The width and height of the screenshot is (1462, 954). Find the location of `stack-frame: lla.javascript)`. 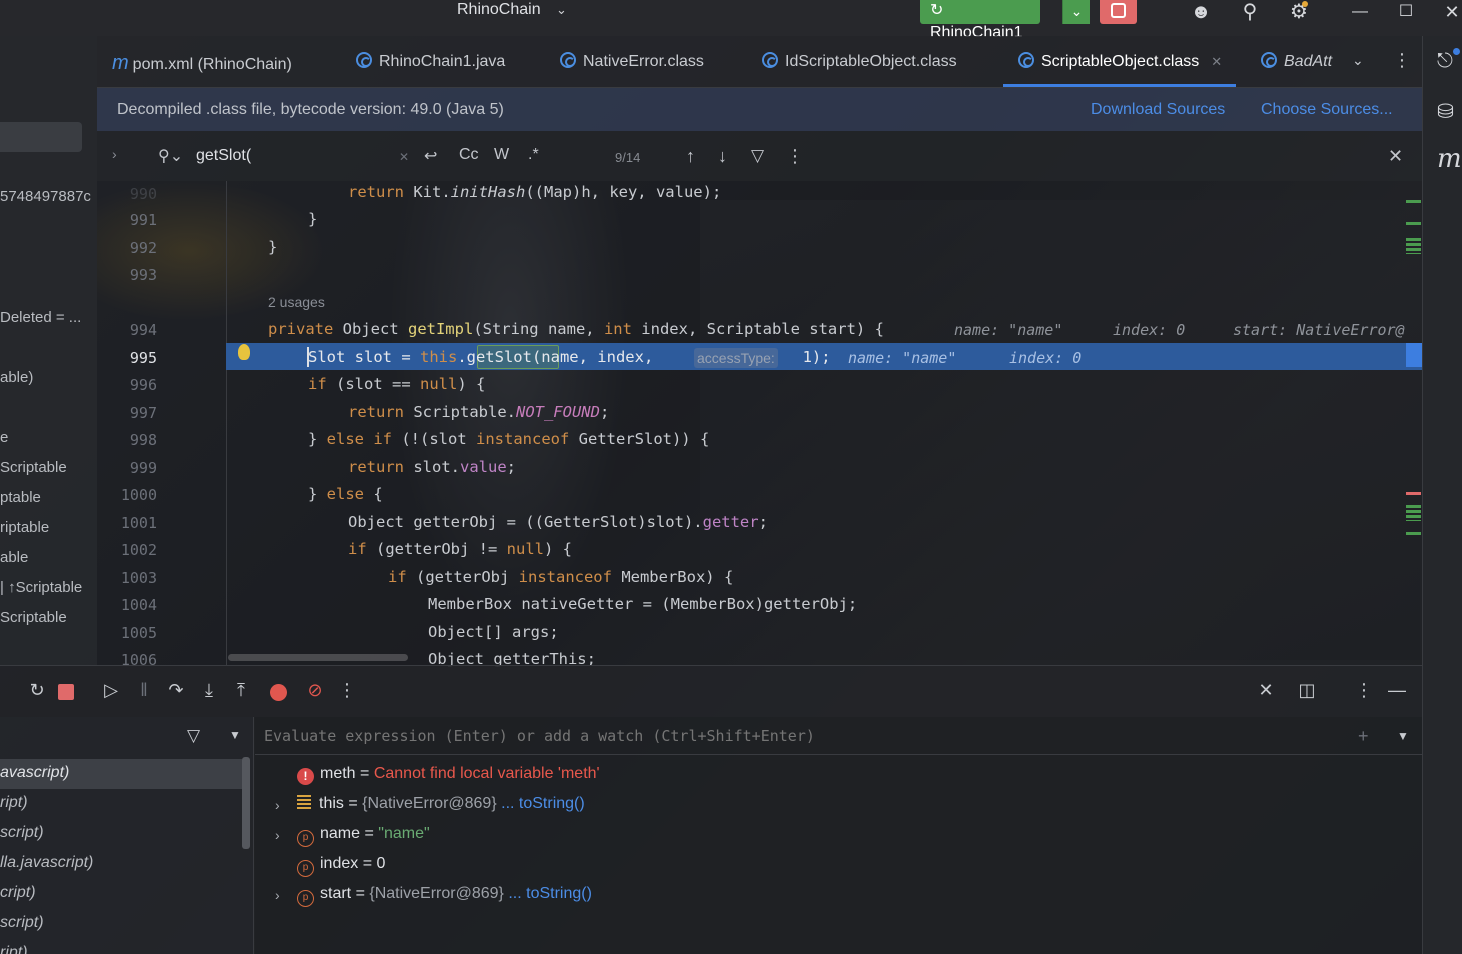

stack-frame: lla.javascript) is located at coordinates (121, 864).